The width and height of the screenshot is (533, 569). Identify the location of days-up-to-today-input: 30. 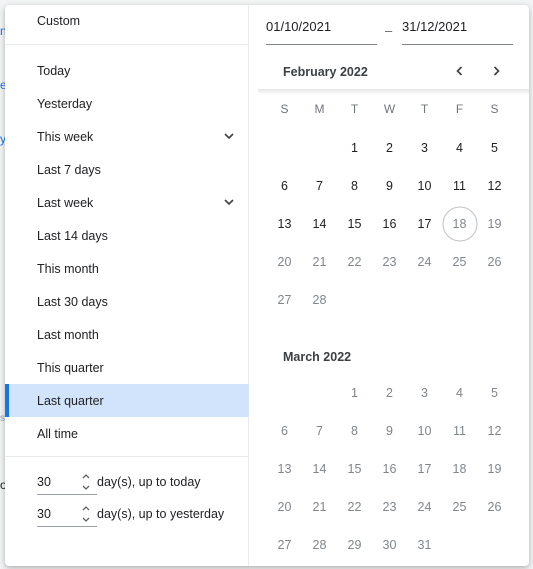
(67, 482).